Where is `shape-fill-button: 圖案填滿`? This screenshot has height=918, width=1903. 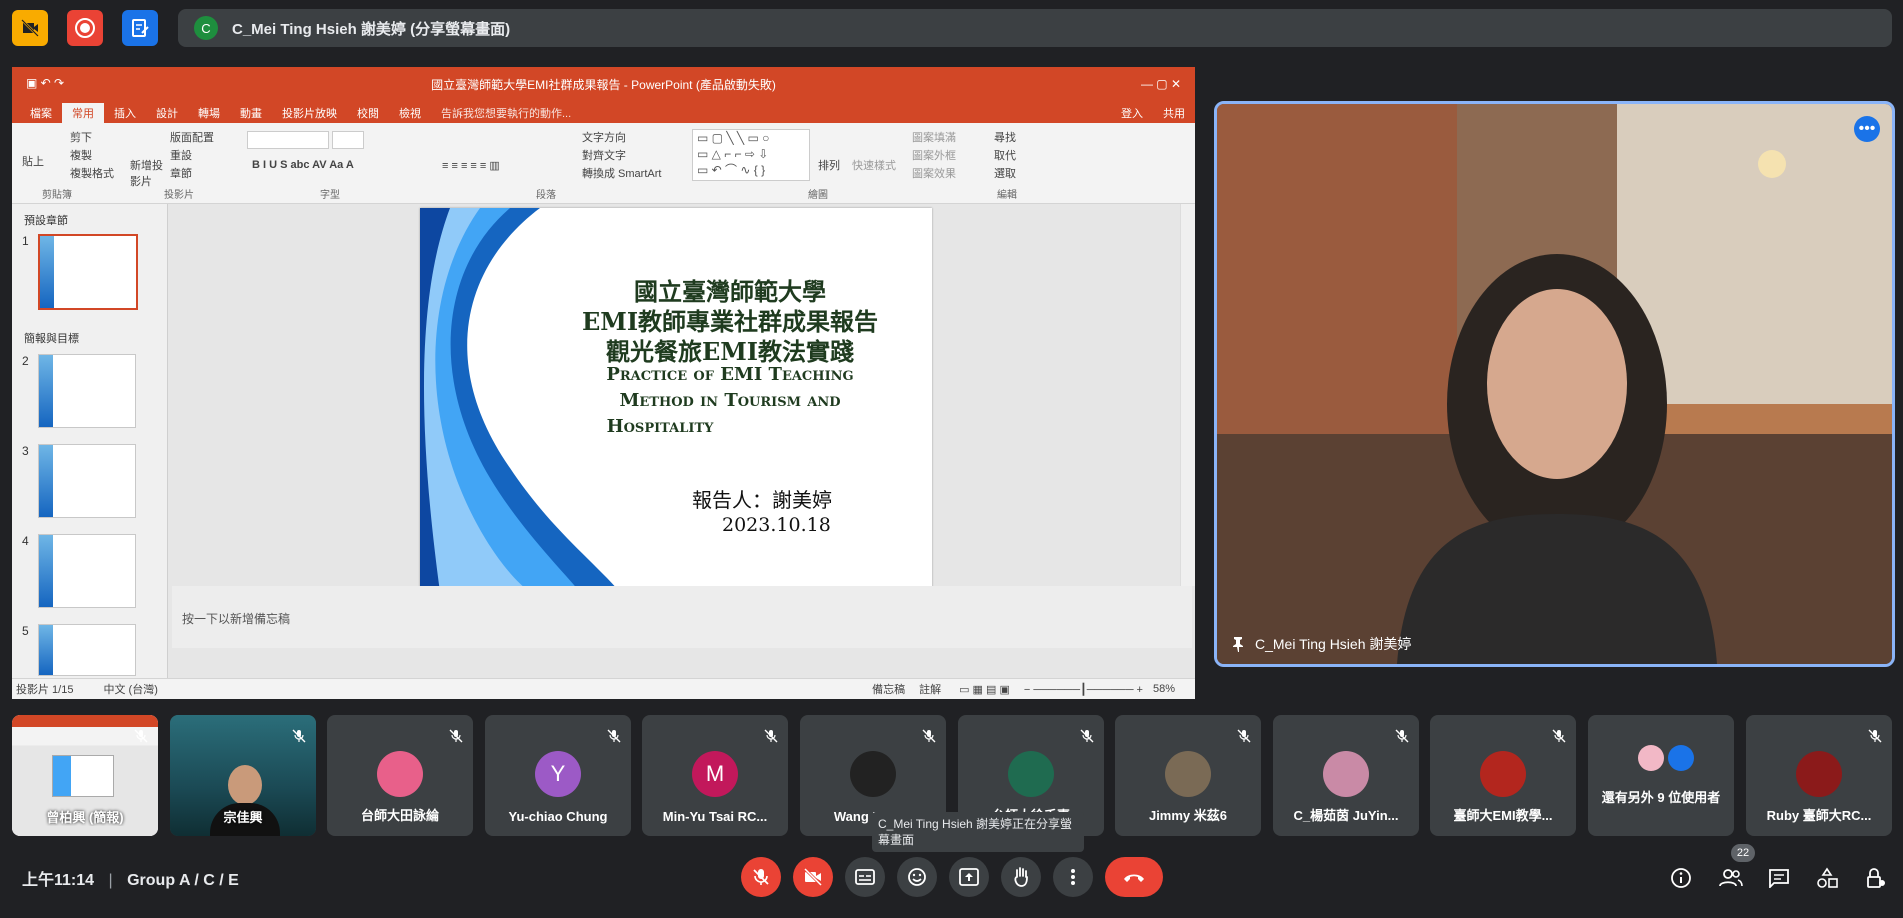
shape-fill-button: 圖案填滿 is located at coordinates (934, 137).